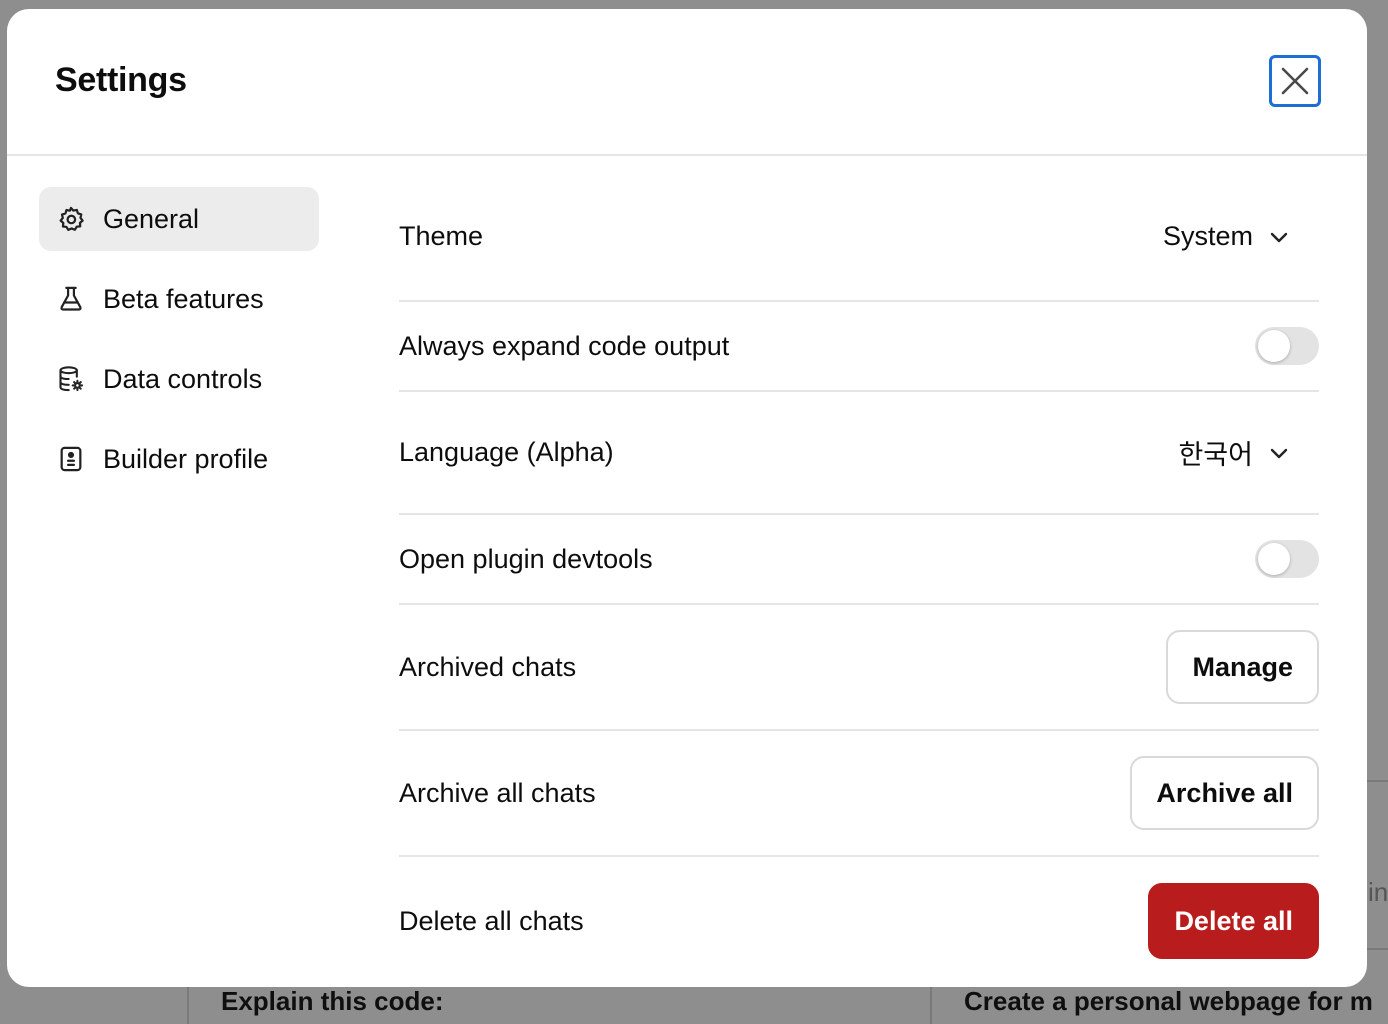 The image size is (1388, 1024). What do you see at coordinates (488, 666) in the screenshot?
I see `setting-label: Archived chats` at bounding box center [488, 666].